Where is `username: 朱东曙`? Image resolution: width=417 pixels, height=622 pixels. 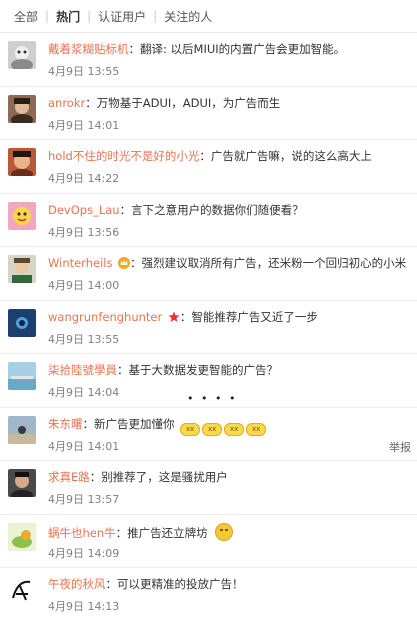
username: 朱东曙 is located at coordinates (65, 424).